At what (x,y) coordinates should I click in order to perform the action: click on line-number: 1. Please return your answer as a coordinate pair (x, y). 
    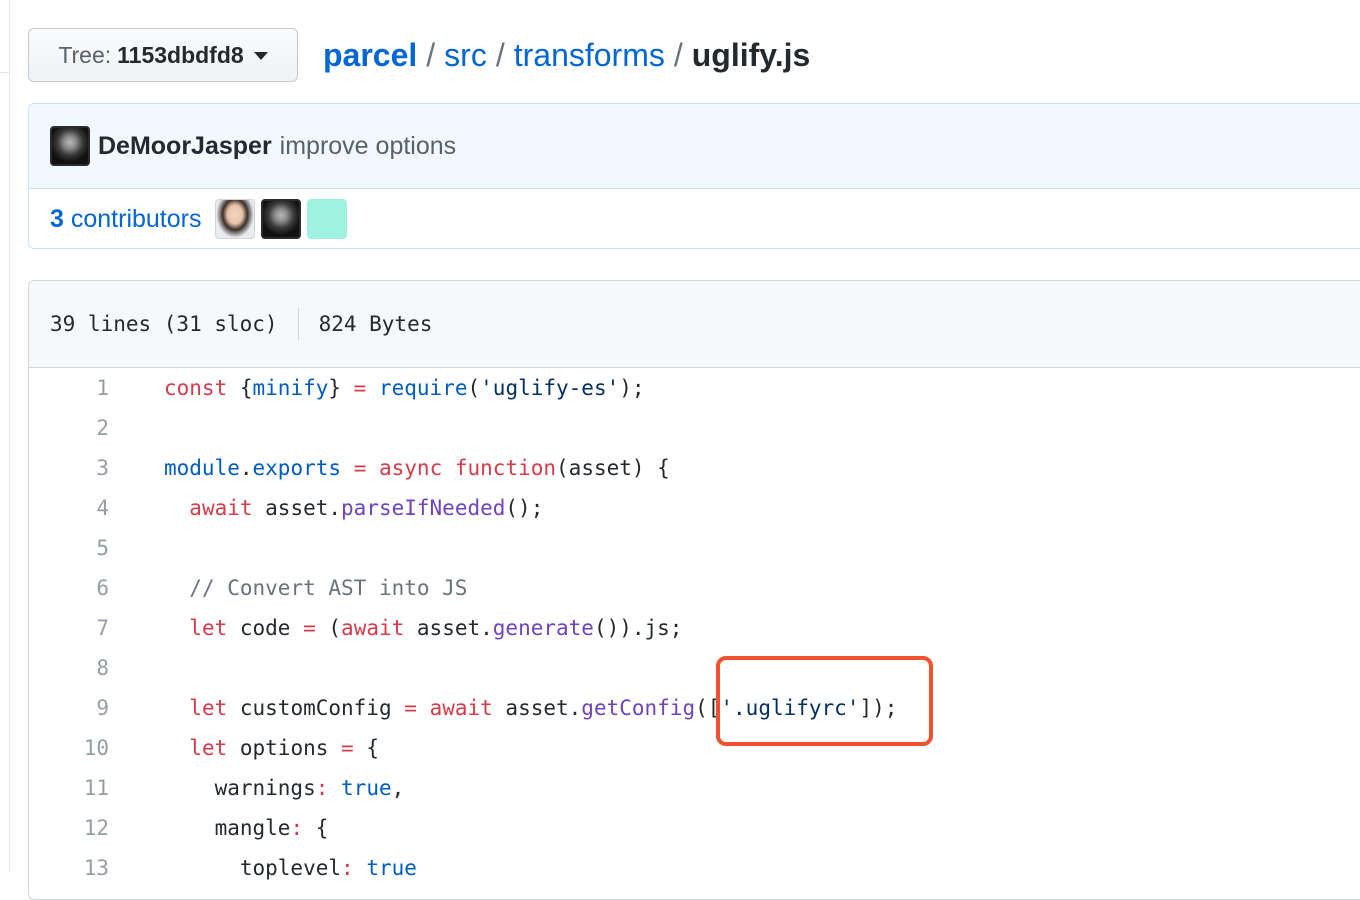
    Looking at the image, I should click on (69, 388).